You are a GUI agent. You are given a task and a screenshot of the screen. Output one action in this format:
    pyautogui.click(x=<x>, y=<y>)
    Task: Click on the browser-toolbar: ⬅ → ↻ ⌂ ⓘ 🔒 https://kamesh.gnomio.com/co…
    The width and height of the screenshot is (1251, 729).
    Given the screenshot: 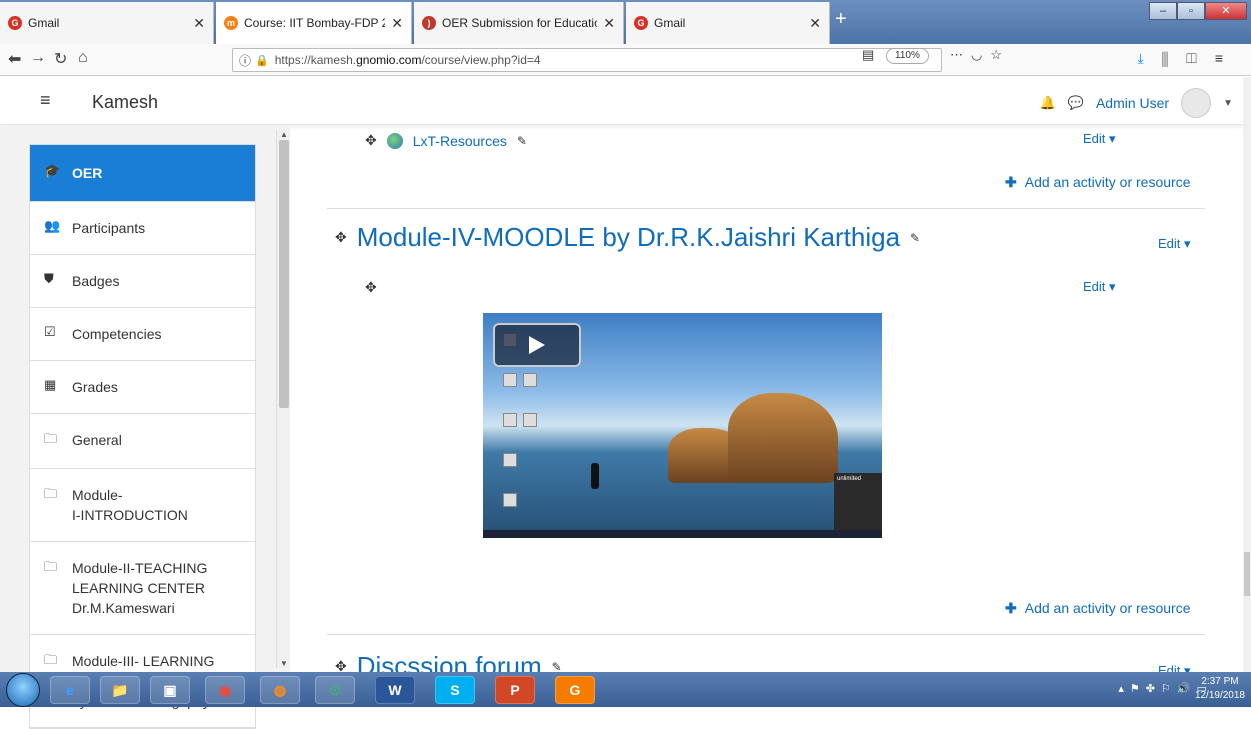 What is the action you would take?
    pyautogui.click(x=625, y=60)
    